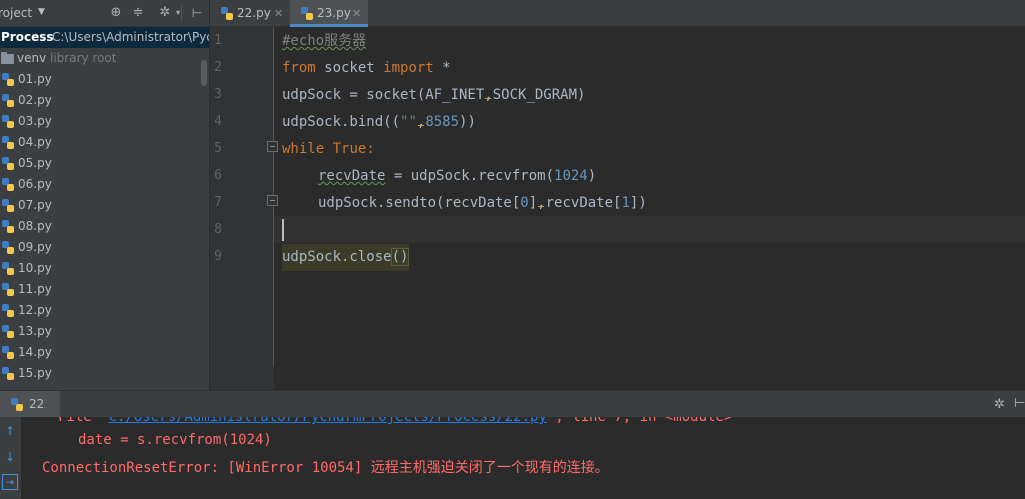 This screenshot has width=1025, height=499. Describe the element at coordinates (104, 13) in the screenshot. I see `project-toolbar: roject ▼ ⊕ ≑ ✲ ▾ ⊢` at that location.